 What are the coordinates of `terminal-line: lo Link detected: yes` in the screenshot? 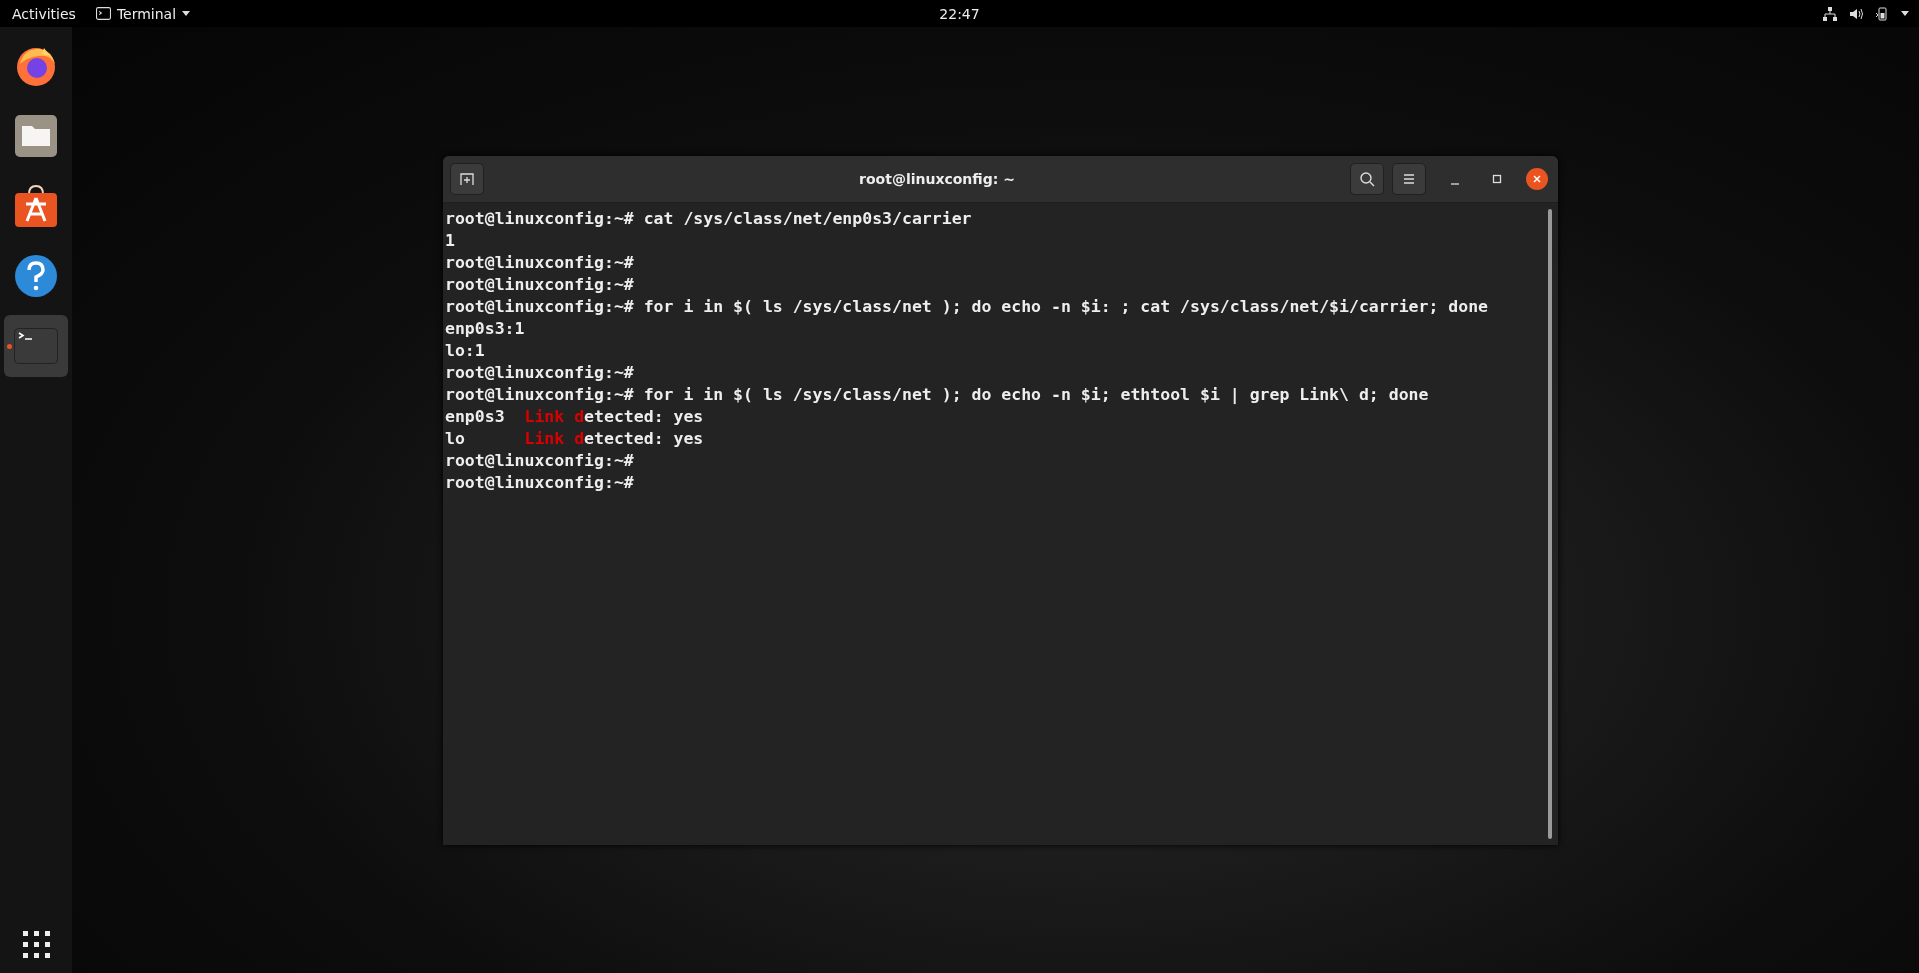 It's located at (574, 439).